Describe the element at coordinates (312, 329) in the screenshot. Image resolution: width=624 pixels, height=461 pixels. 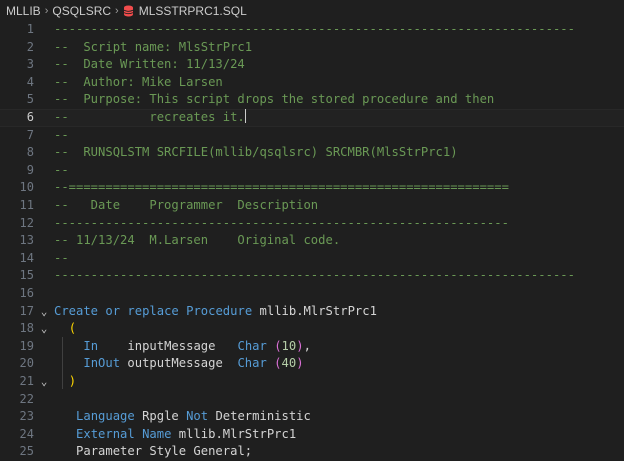
I see `code-line: 18 ⌄ (` at that location.